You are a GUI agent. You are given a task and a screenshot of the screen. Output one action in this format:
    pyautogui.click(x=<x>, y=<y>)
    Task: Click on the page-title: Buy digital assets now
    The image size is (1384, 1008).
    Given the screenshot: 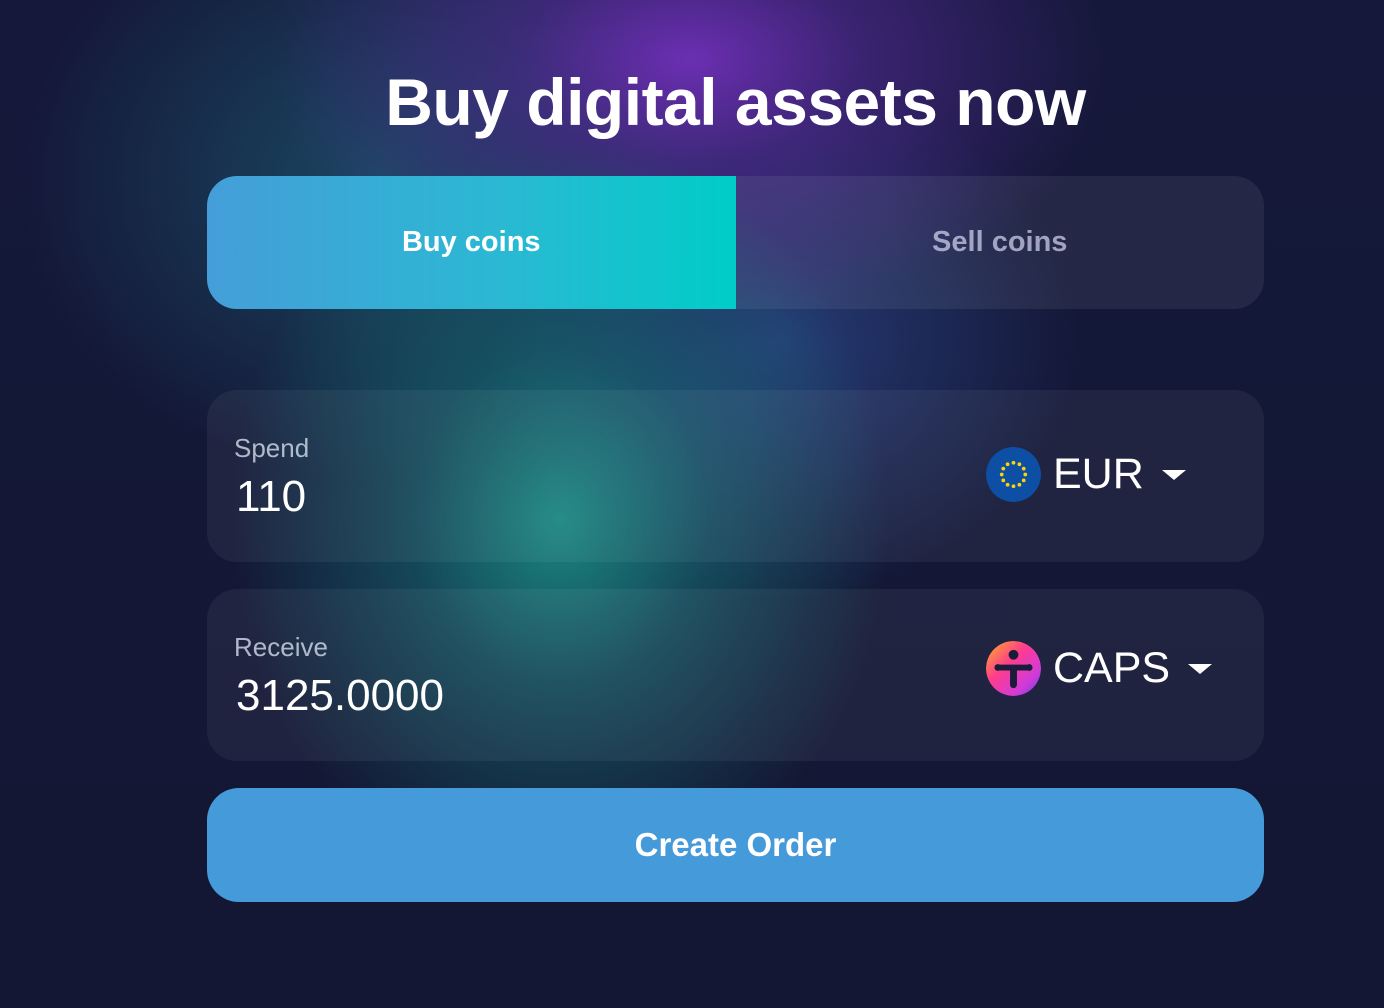 What is the action you would take?
    pyautogui.click(x=735, y=102)
    